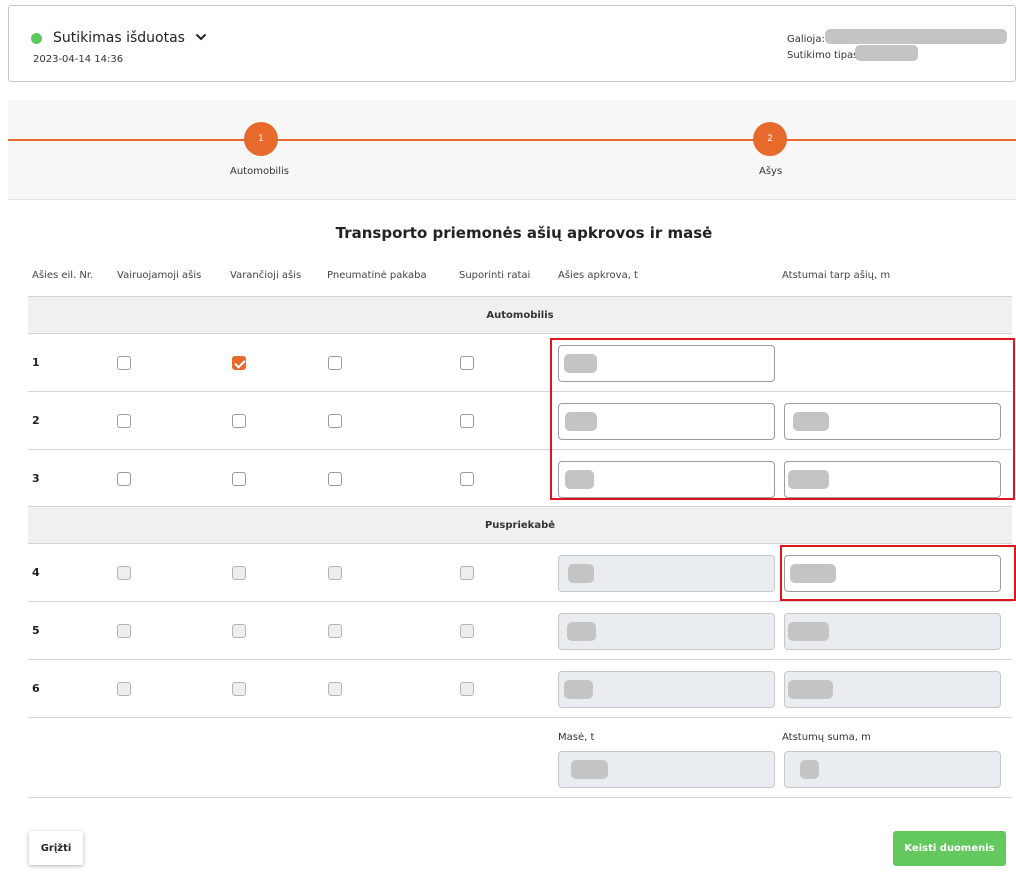 This screenshot has width=1016, height=884. I want to click on col-header-axle-load: Ašies apkrova, t, so click(598, 275).